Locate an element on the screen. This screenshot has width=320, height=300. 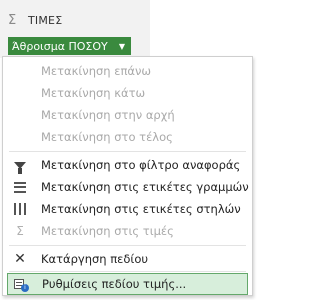
columns-icon is located at coordinates (20, 209).